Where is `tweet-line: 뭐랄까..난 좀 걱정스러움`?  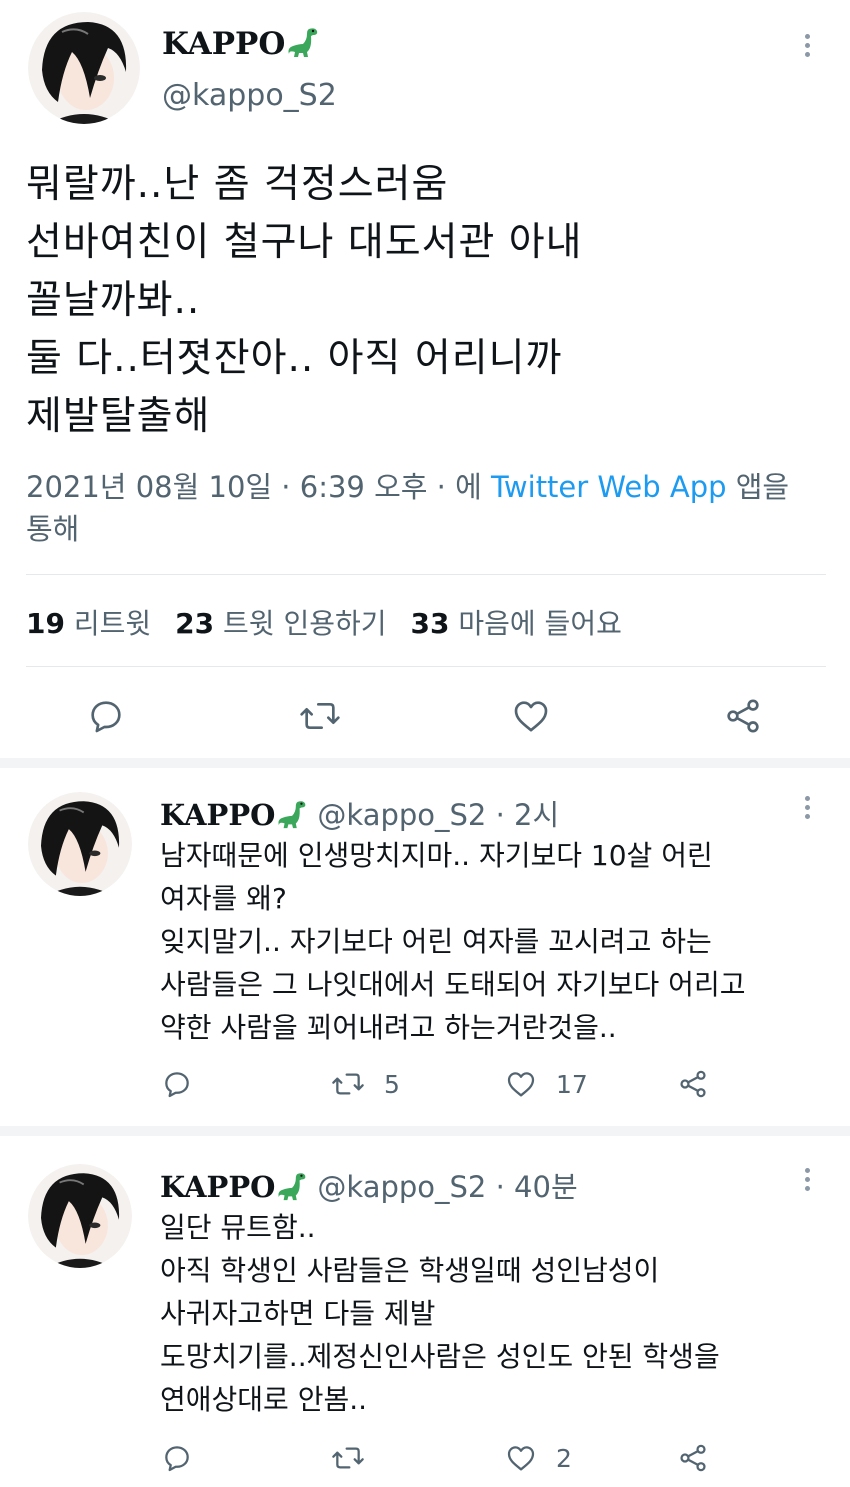 tweet-line: 뭐랄까..난 좀 걱정스러움 is located at coordinates (237, 184).